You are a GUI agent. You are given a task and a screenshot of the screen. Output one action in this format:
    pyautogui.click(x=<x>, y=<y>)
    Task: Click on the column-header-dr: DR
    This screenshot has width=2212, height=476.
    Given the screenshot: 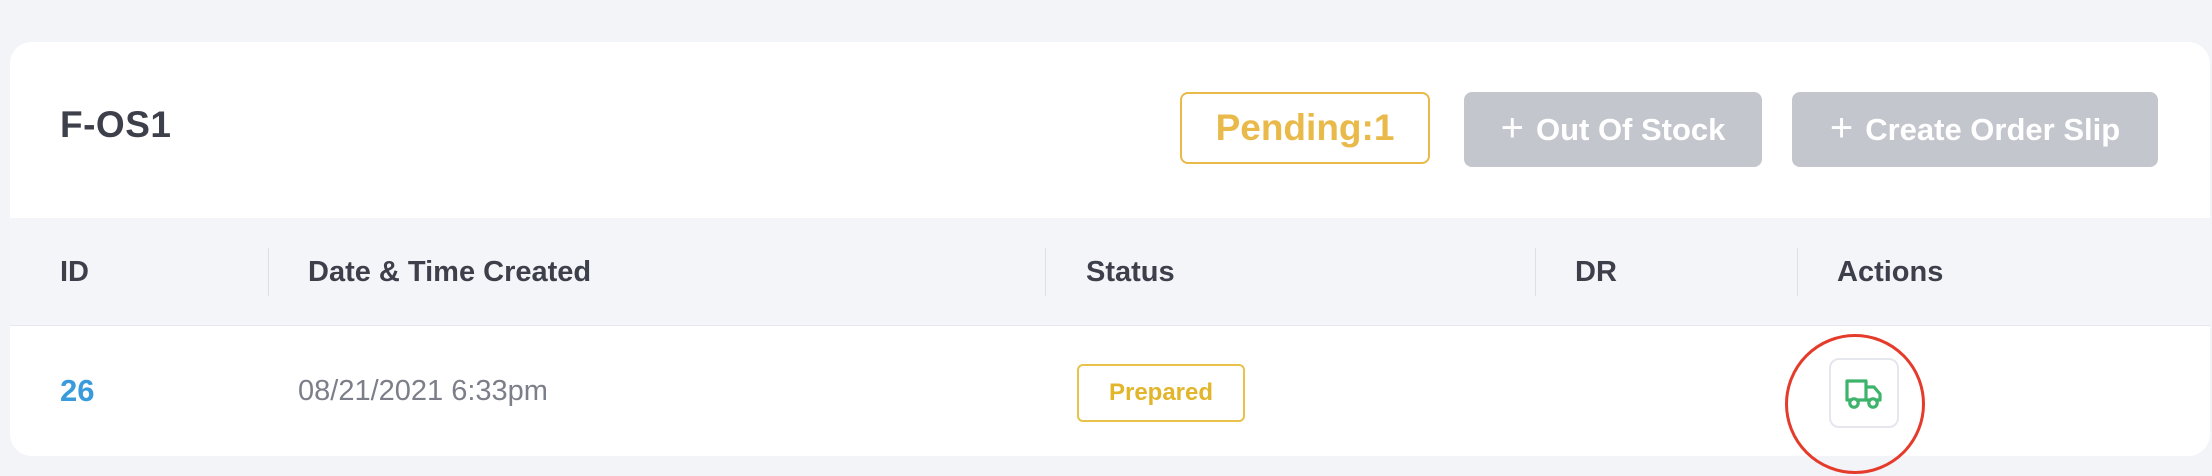 What is the action you would take?
    pyautogui.click(x=1596, y=271)
    